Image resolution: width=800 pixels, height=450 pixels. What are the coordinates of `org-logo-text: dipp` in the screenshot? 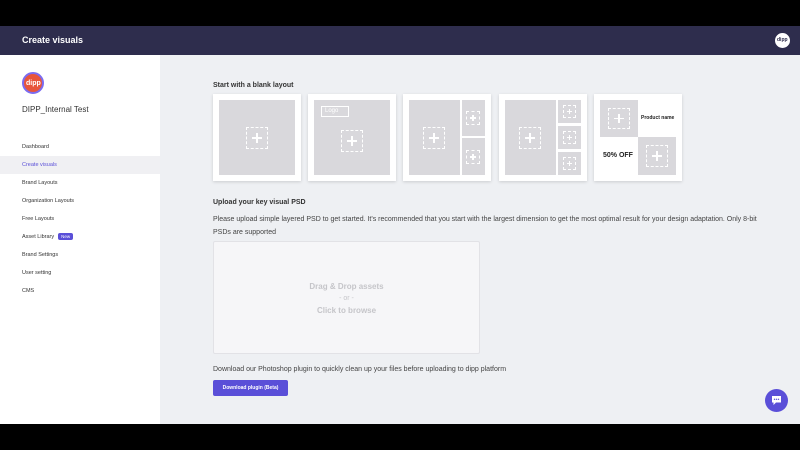 It's located at (33, 83).